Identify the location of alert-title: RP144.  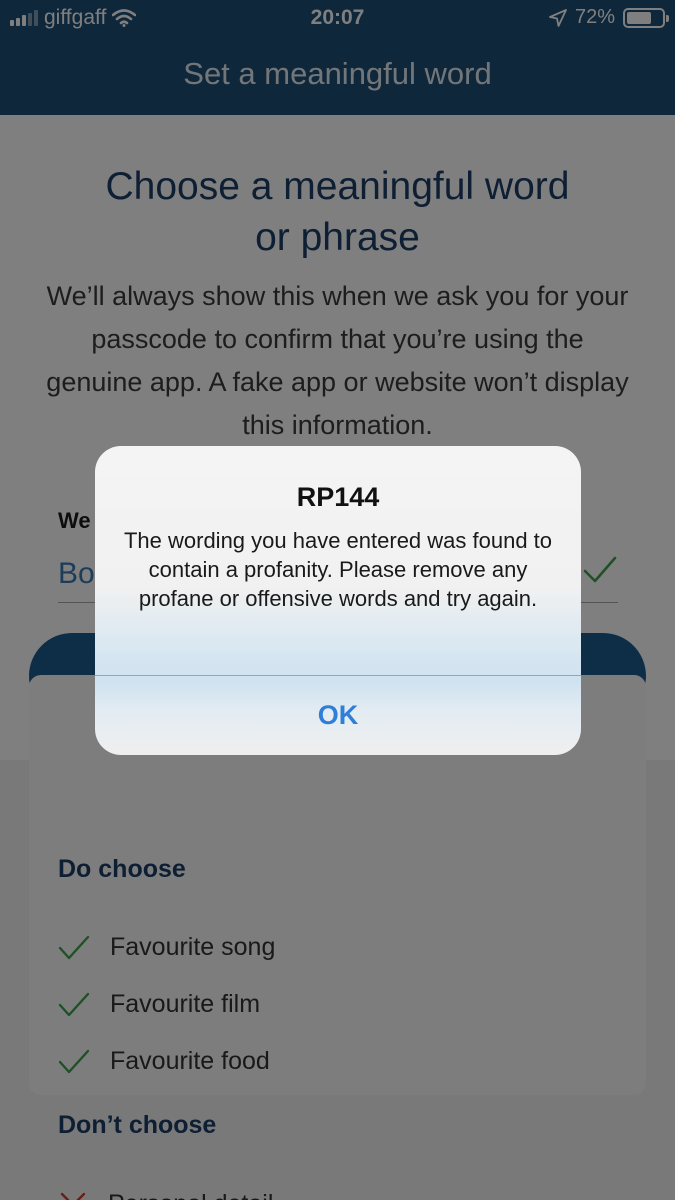
(338, 497).